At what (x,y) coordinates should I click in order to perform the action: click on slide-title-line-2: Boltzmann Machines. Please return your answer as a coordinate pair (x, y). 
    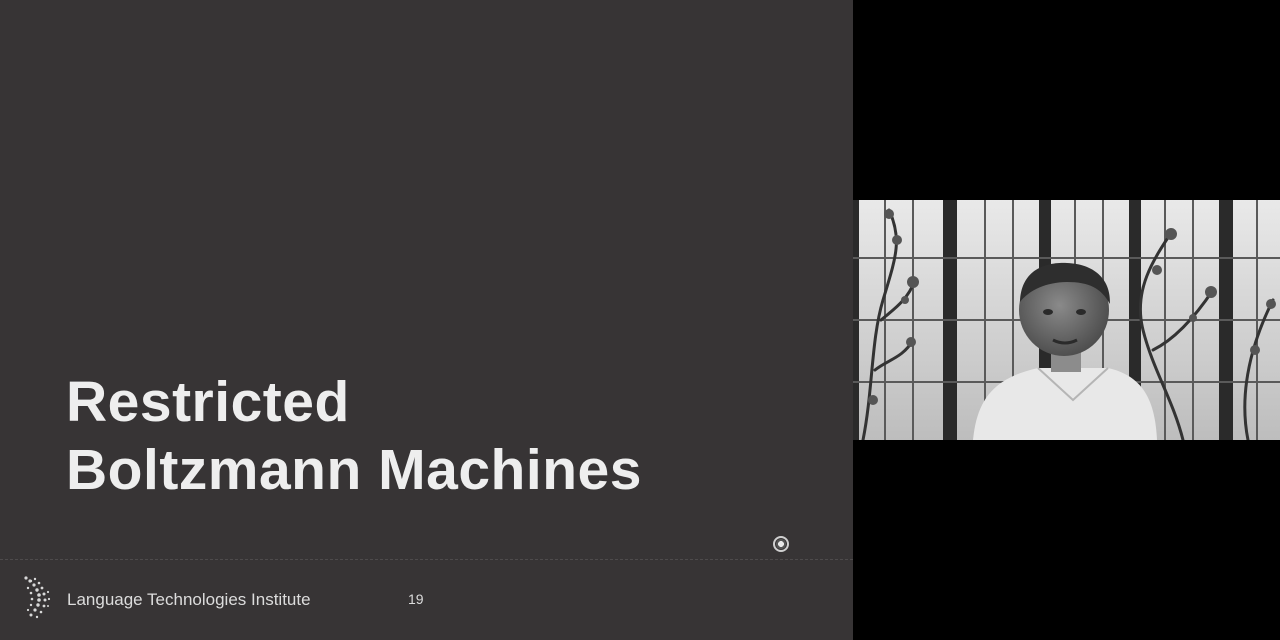
    Looking at the image, I should click on (354, 470).